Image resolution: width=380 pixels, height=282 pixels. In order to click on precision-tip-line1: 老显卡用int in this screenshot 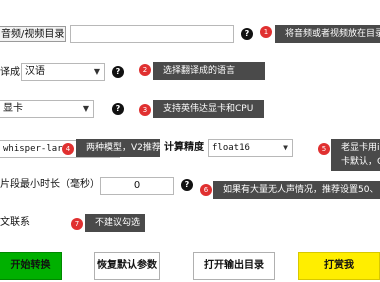, I will do `click(360, 148)`.